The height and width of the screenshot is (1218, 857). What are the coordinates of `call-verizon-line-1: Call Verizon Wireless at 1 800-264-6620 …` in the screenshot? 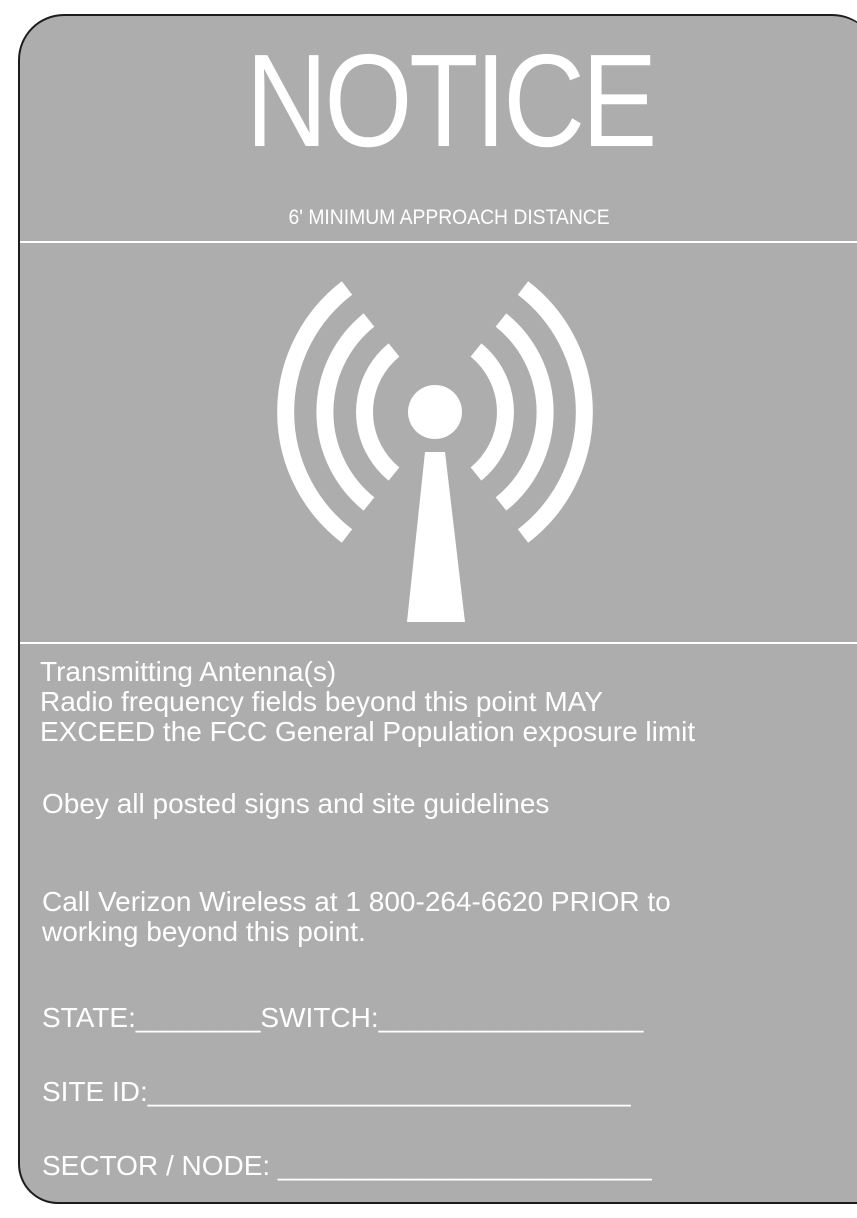 It's located at (356, 901).